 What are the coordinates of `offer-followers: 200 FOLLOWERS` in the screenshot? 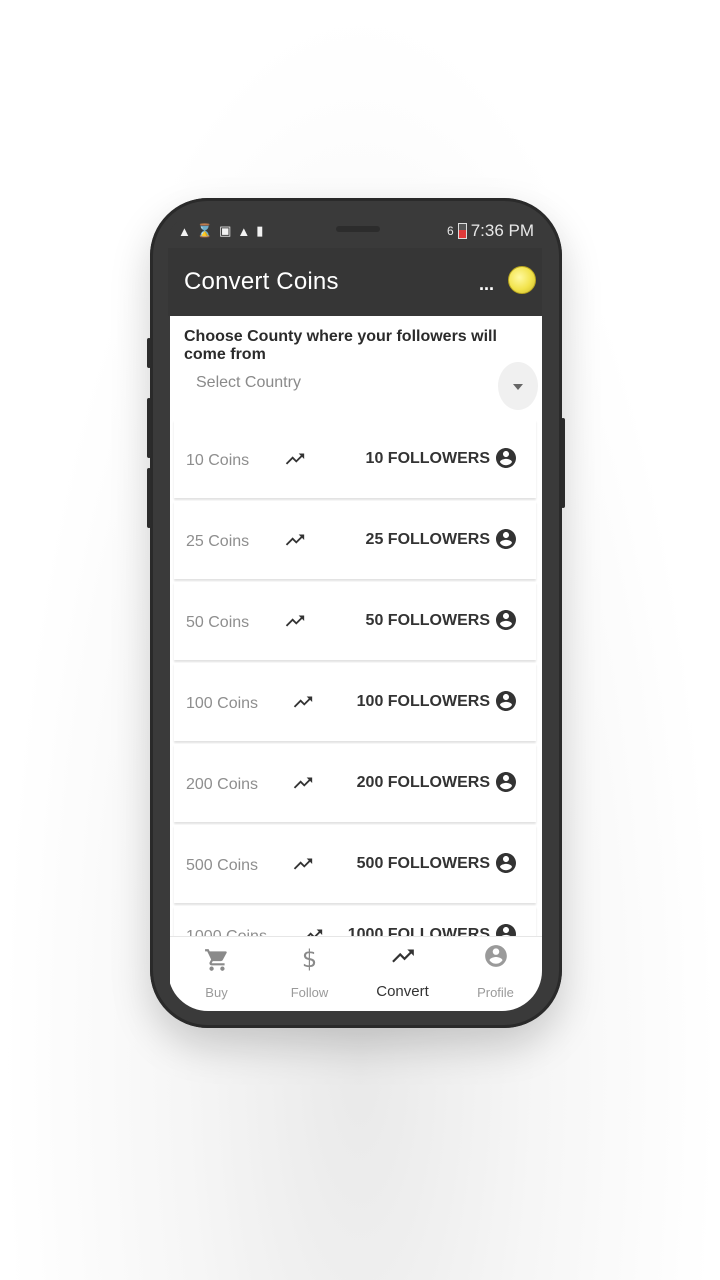 It's located at (423, 782).